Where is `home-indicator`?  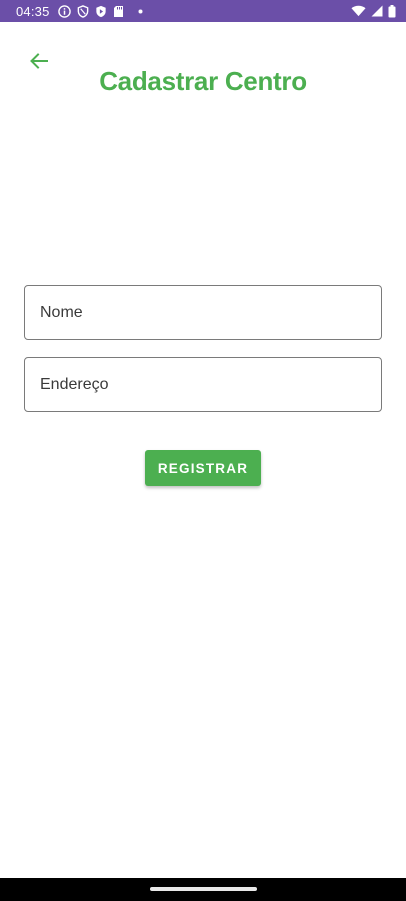
home-indicator is located at coordinates (203, 889).